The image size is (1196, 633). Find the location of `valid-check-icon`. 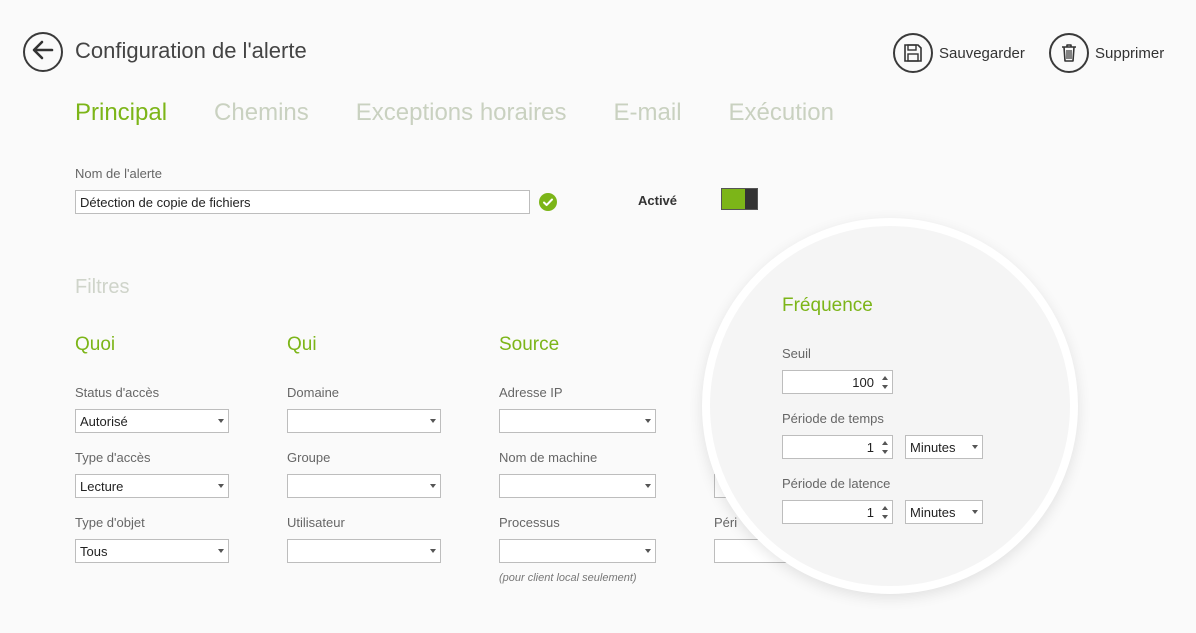

valid-check-icon is located at coordinates (548, 202).